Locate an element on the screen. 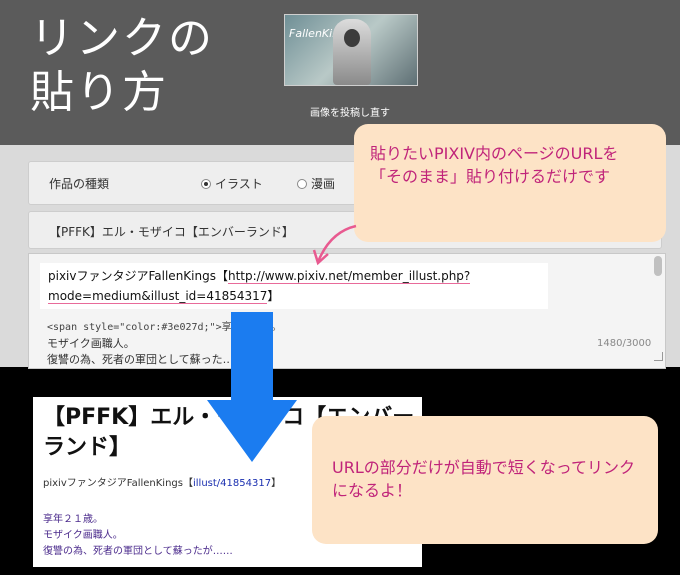 This screenshot has width=680, height=575. artwork-thumbnail: FallenKings is located at coordinates (351, 50).